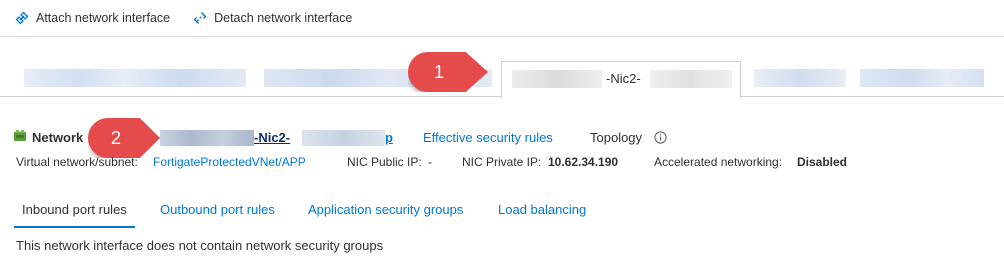 This screenshot has height=269, width=1004. I want to click on callout-marker-2: 2, so click(124, 138).